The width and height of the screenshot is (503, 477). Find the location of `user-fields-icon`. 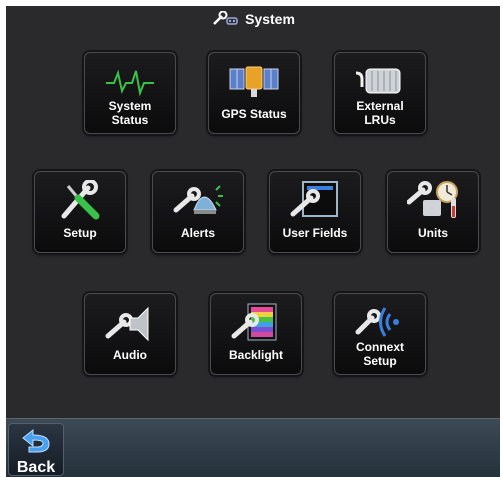

user-fields-icon is located at coordinates (314, 199).